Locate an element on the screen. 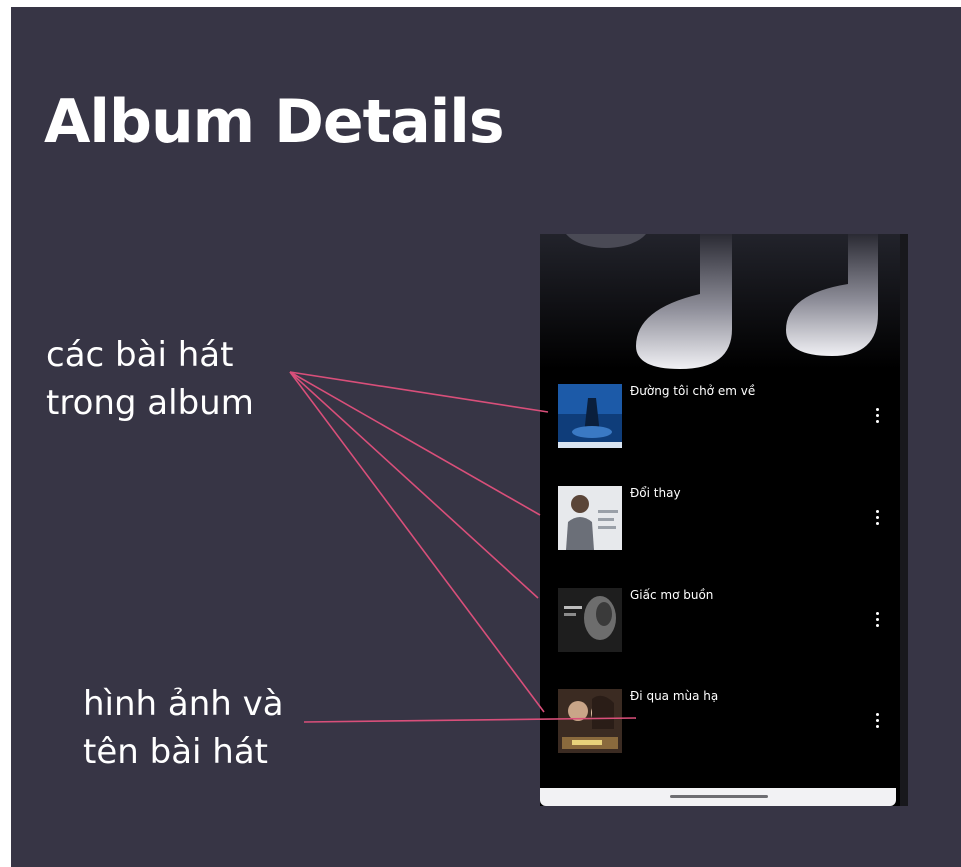  song-row: Đi qua mùa hạ is located at coordinates (723, 722).